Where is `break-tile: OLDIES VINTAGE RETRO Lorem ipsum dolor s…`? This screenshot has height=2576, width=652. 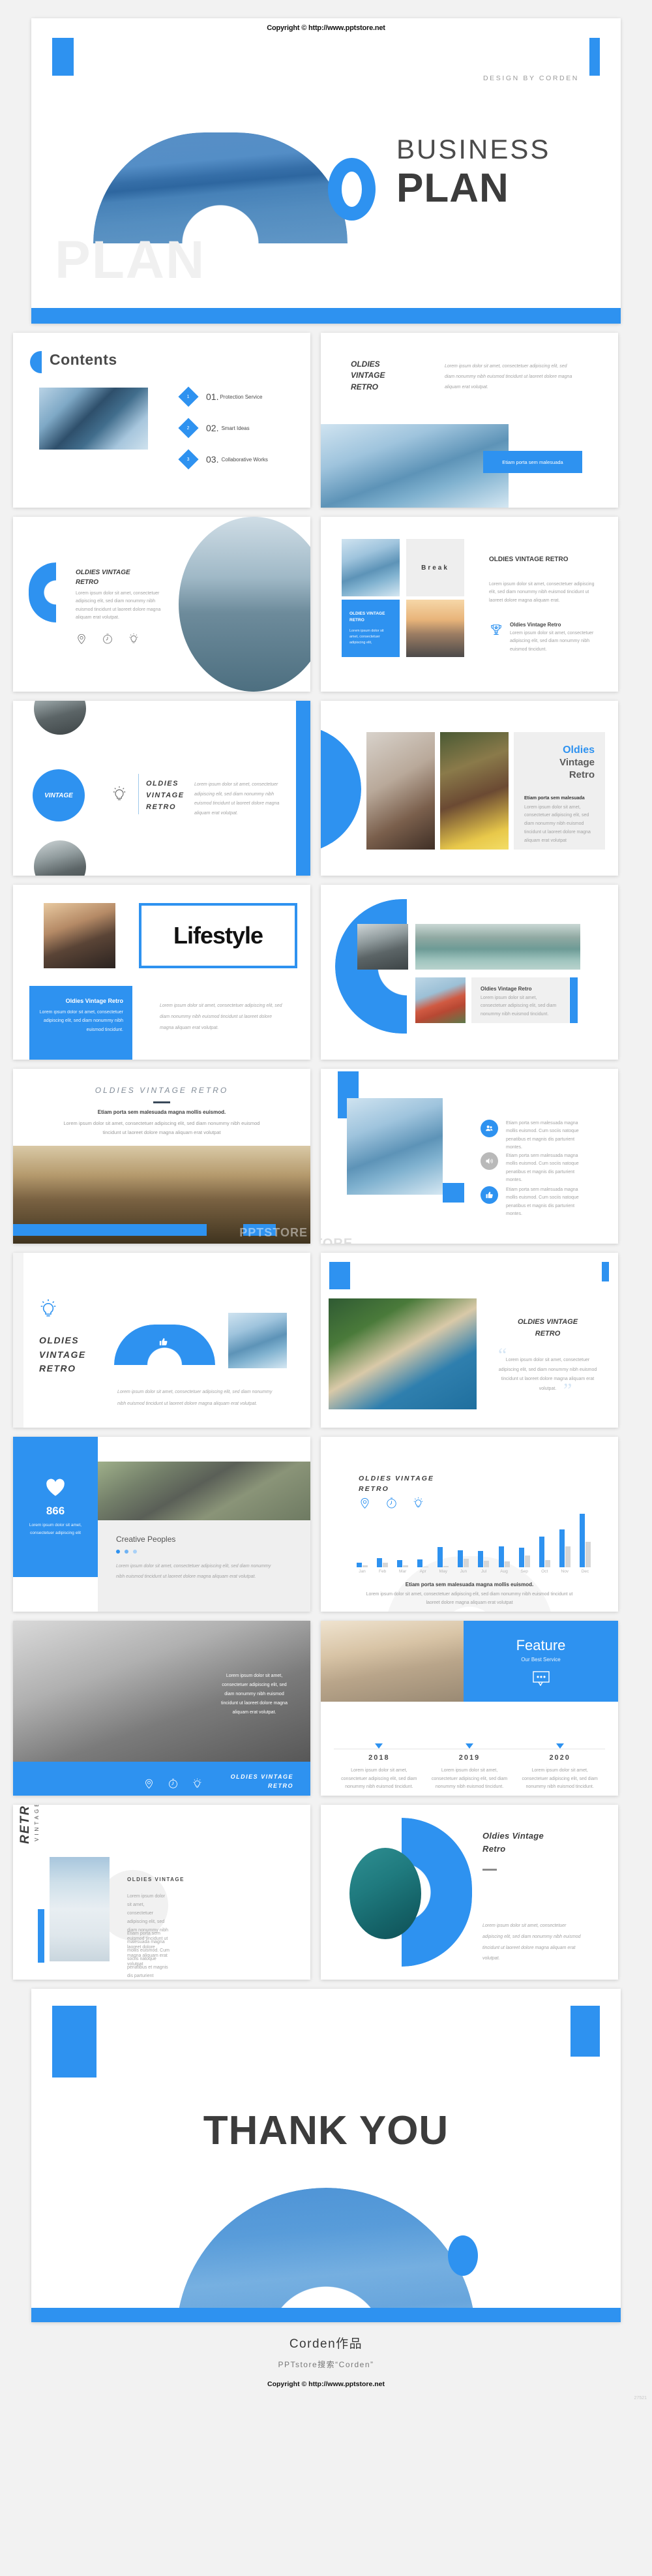 break-tile: OLDIES VINTAGE RETRO Lorem ipsum dolor s… is located at coordinates (371, 628).